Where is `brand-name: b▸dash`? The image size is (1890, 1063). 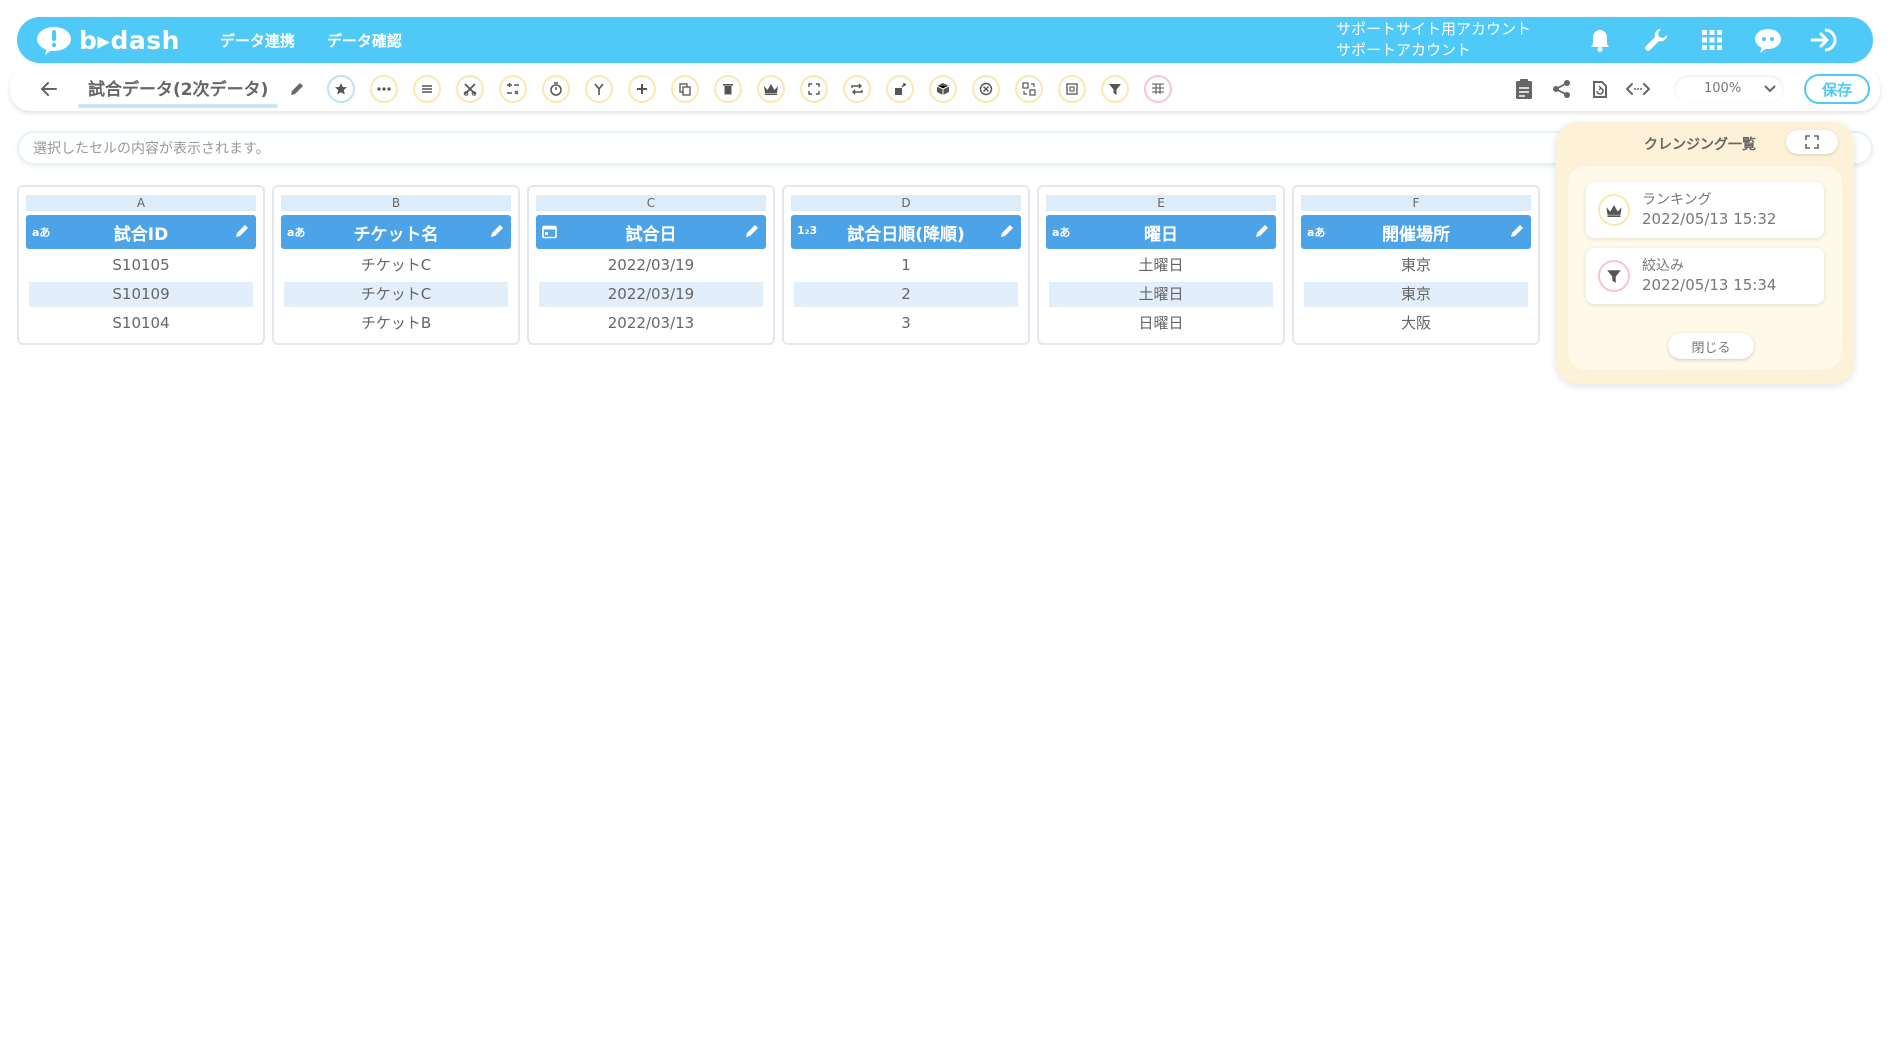
brand-name: b▸dash is located at coordinates (129, 40).